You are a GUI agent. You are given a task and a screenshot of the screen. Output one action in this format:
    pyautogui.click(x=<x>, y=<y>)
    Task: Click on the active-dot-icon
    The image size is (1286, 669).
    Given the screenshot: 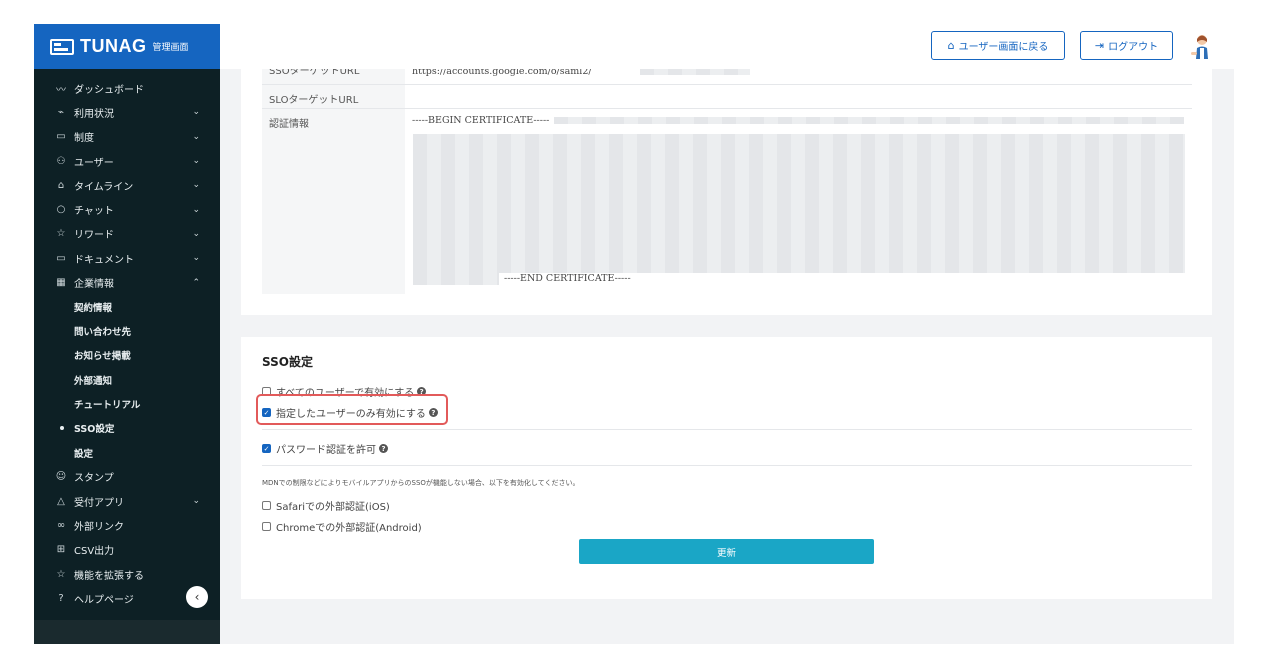 What is the action you would take?
    pyautogui.click(x=62, y=428)
    